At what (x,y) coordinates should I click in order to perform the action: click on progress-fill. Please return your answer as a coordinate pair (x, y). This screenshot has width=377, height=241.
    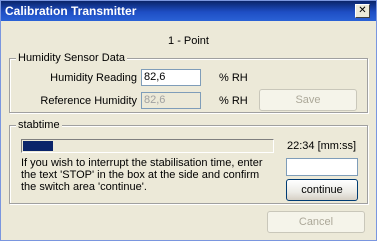
    Looking at the image, I should click on (38, 146).